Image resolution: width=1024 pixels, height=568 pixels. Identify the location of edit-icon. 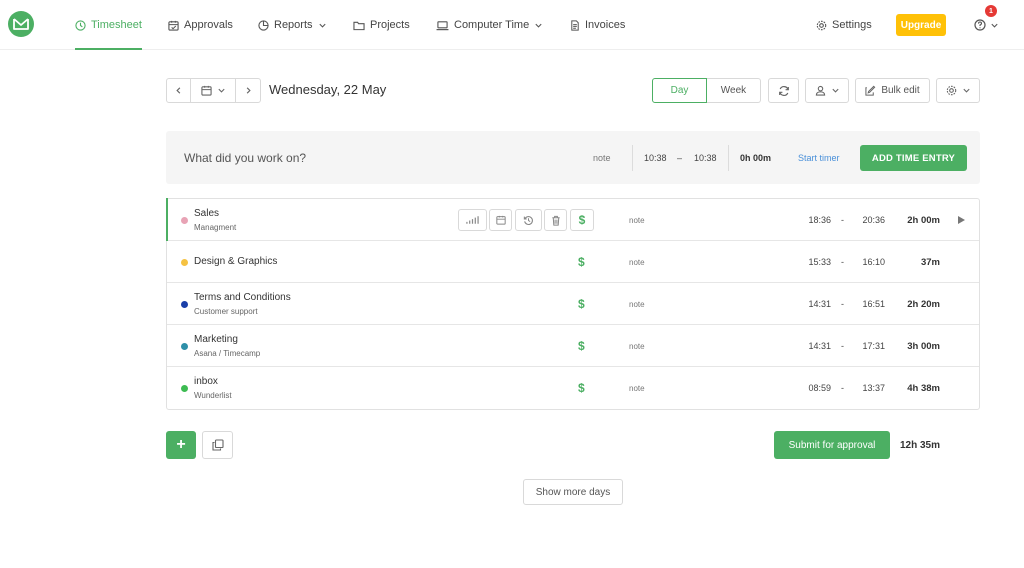
(870, 90).